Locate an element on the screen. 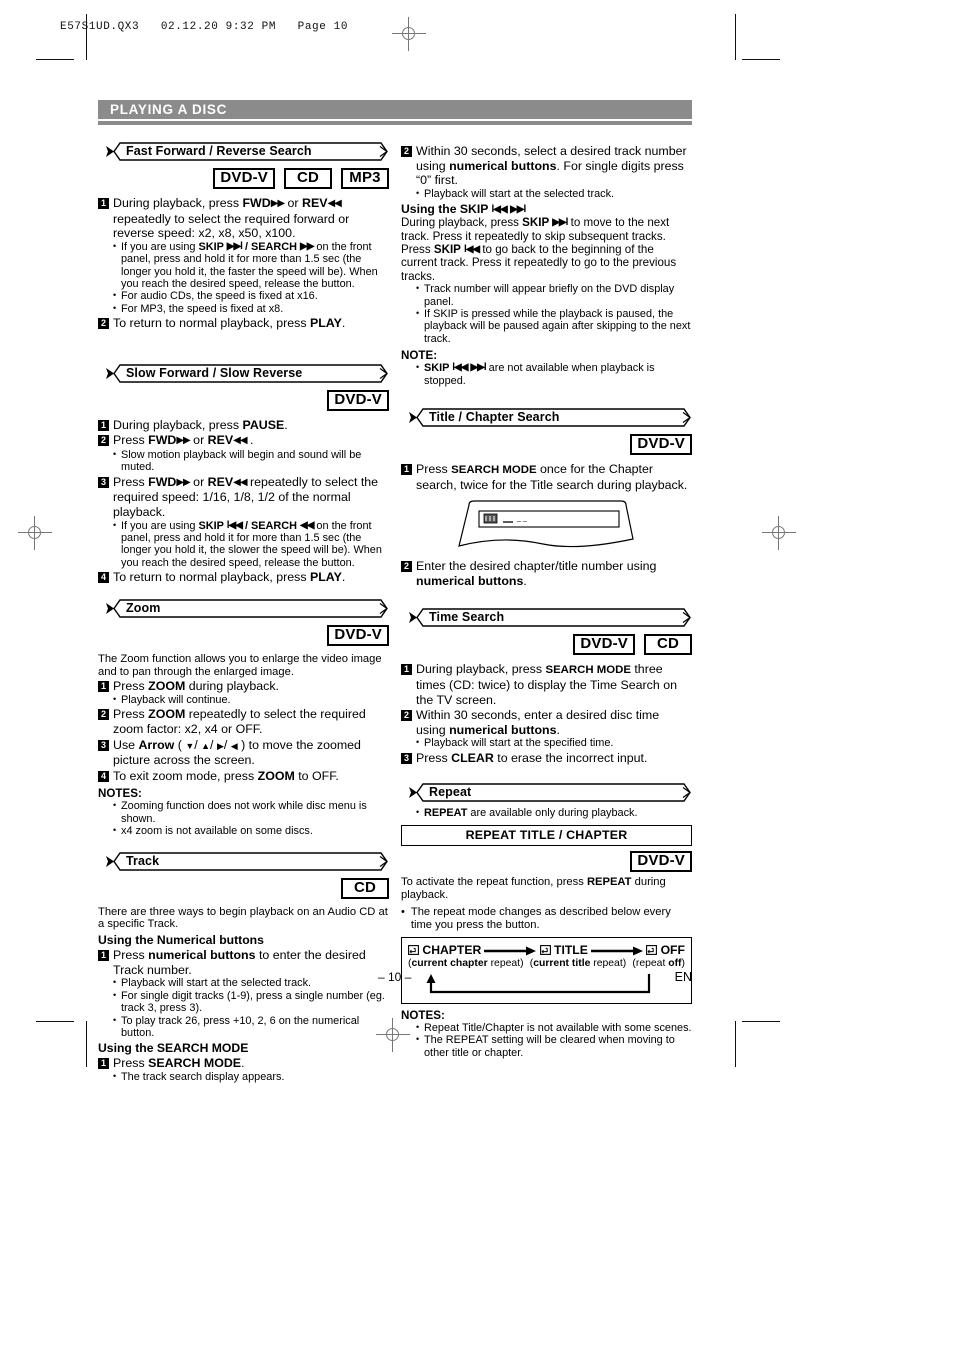  display-panel-illustration-wrap: _ _ is located at coordinates (546, 526).